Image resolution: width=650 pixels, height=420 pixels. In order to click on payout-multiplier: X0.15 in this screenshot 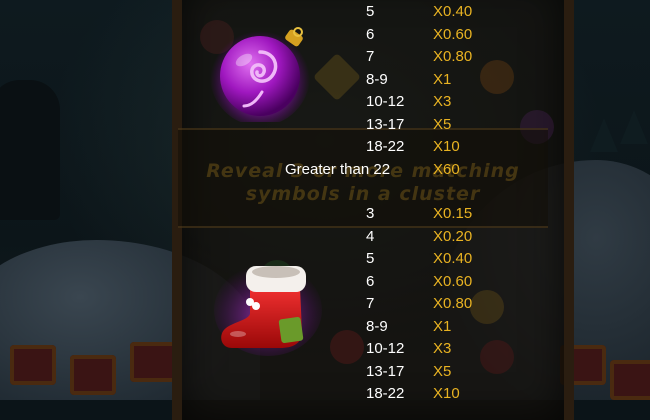, I will do `click(453, 213)`.